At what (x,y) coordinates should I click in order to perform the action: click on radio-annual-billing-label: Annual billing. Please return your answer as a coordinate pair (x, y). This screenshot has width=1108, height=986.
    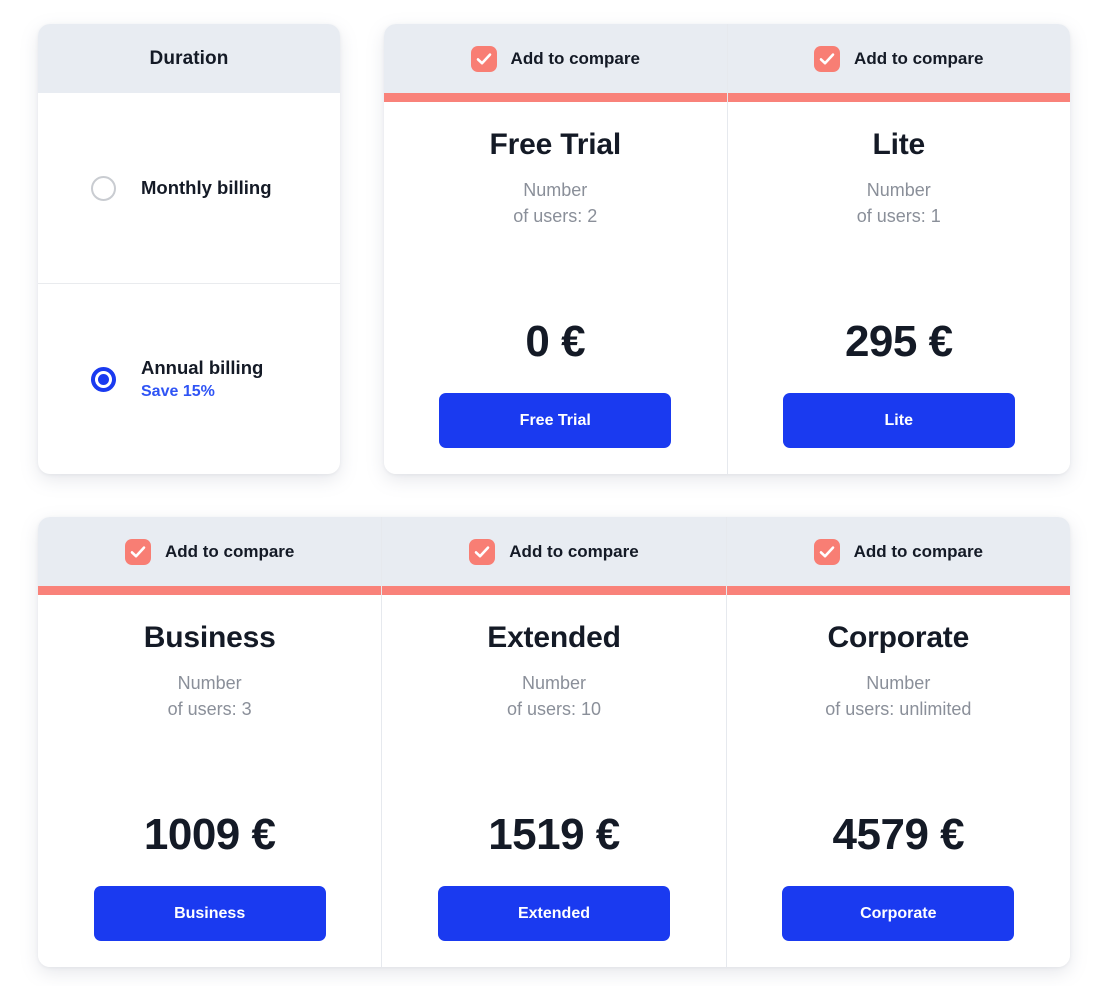
    Looking at the image, I should click on (202, 367).